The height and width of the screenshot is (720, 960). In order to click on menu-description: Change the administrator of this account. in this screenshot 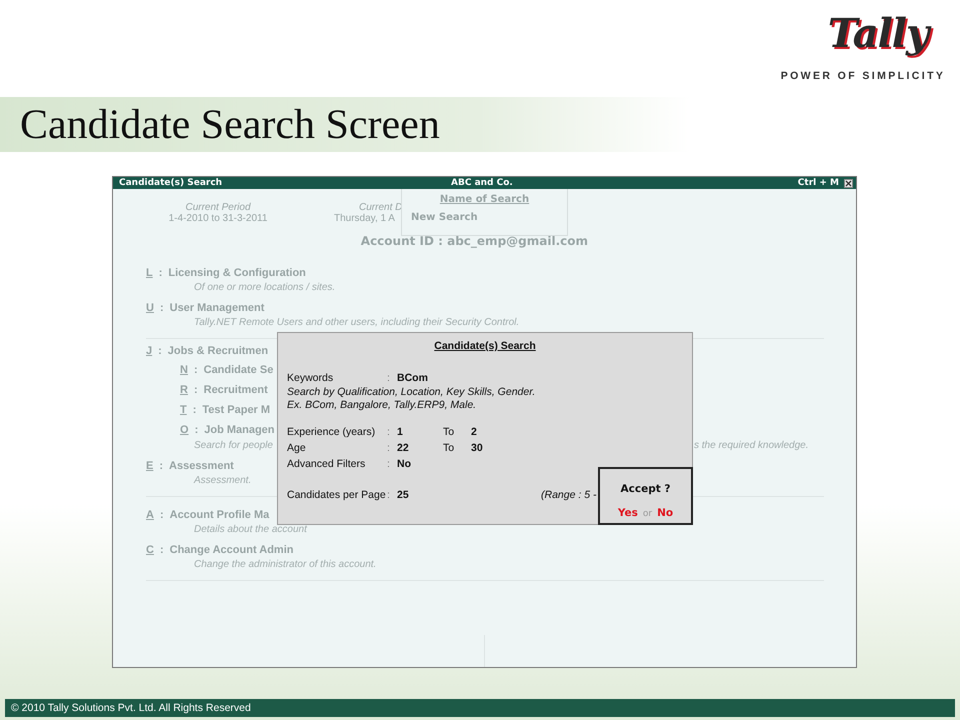, I will do `click(285, 564)`.